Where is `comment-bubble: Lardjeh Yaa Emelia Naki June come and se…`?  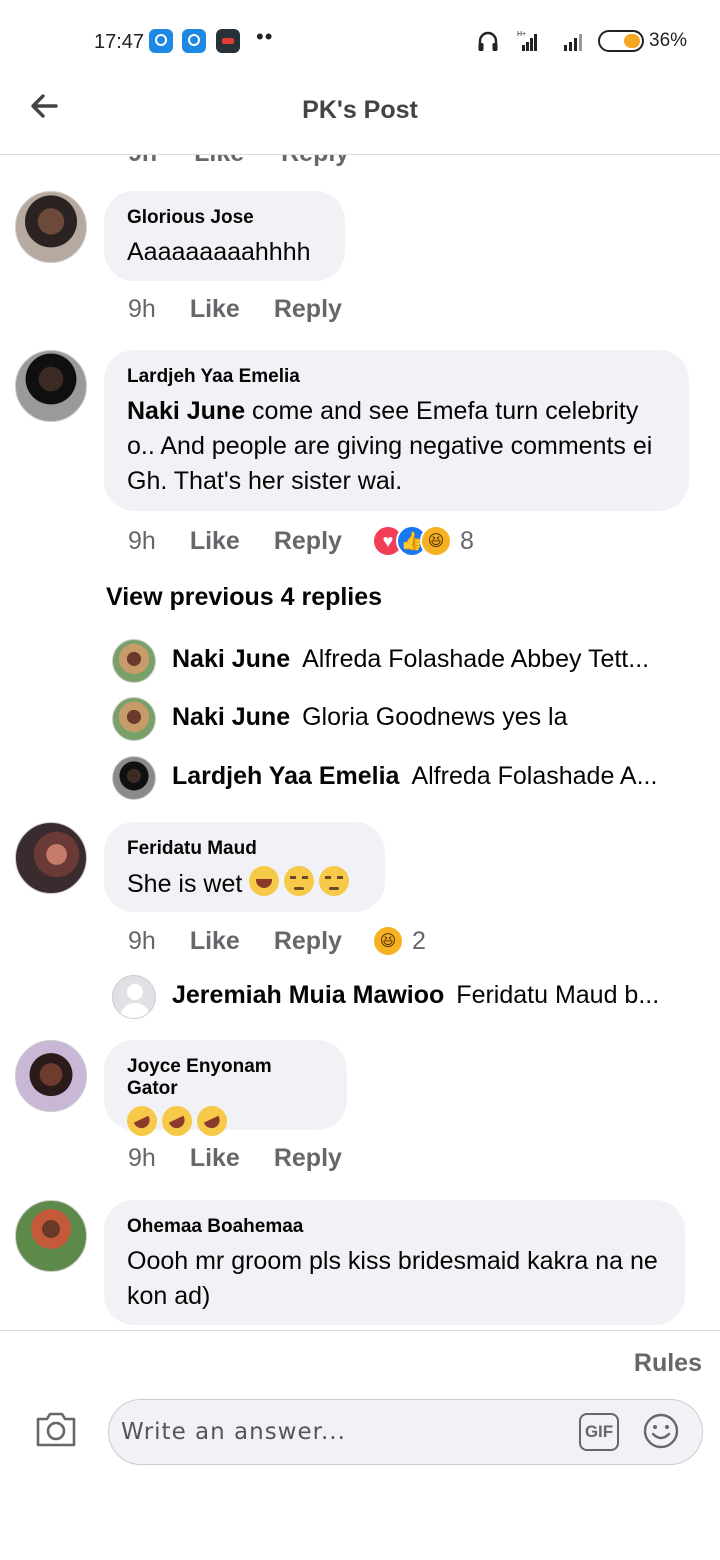 comment-bubble: Lardjeh Yaa Emelia Naki June come and se… is located at coordinates (396, 430).